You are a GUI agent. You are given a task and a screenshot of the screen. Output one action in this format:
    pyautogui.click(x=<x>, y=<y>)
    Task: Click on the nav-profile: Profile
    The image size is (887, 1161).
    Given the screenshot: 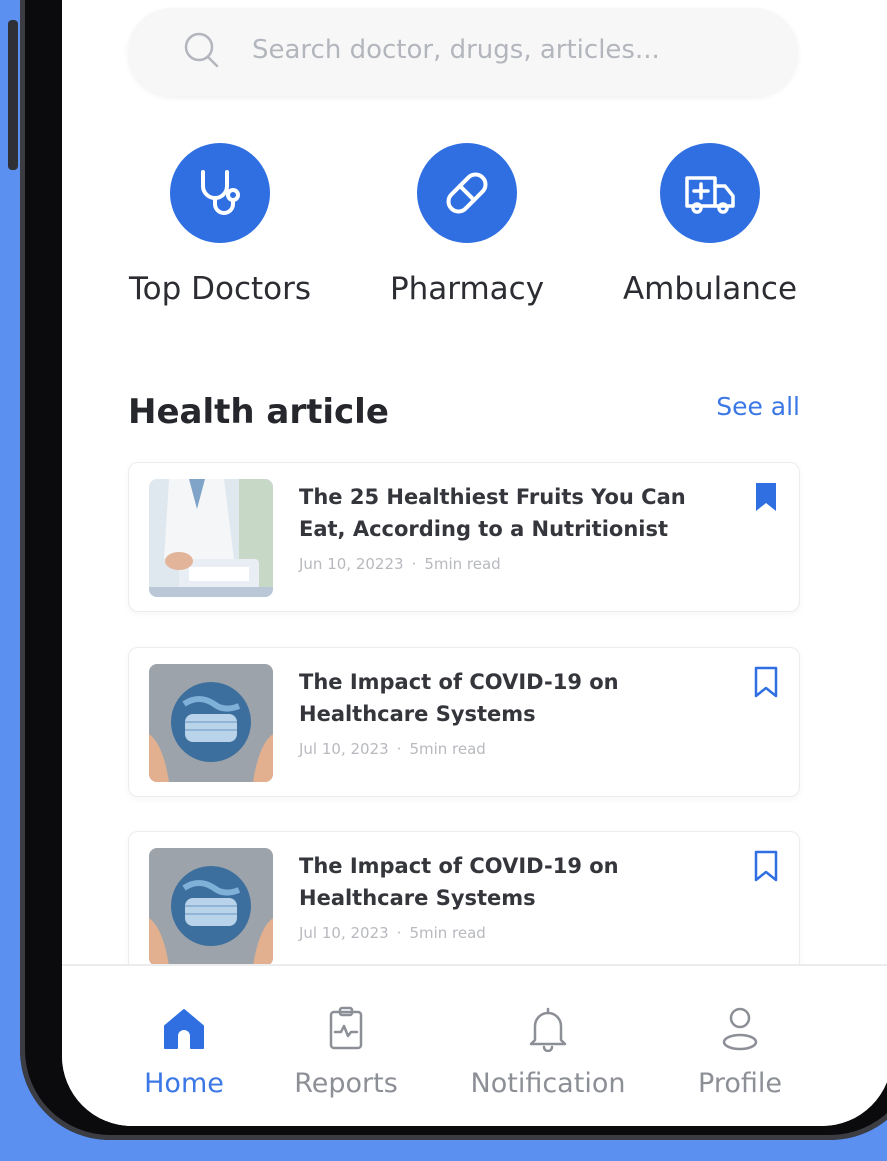 What is the action you would take?
    pyautogui.click(x=740, y=1052)
    